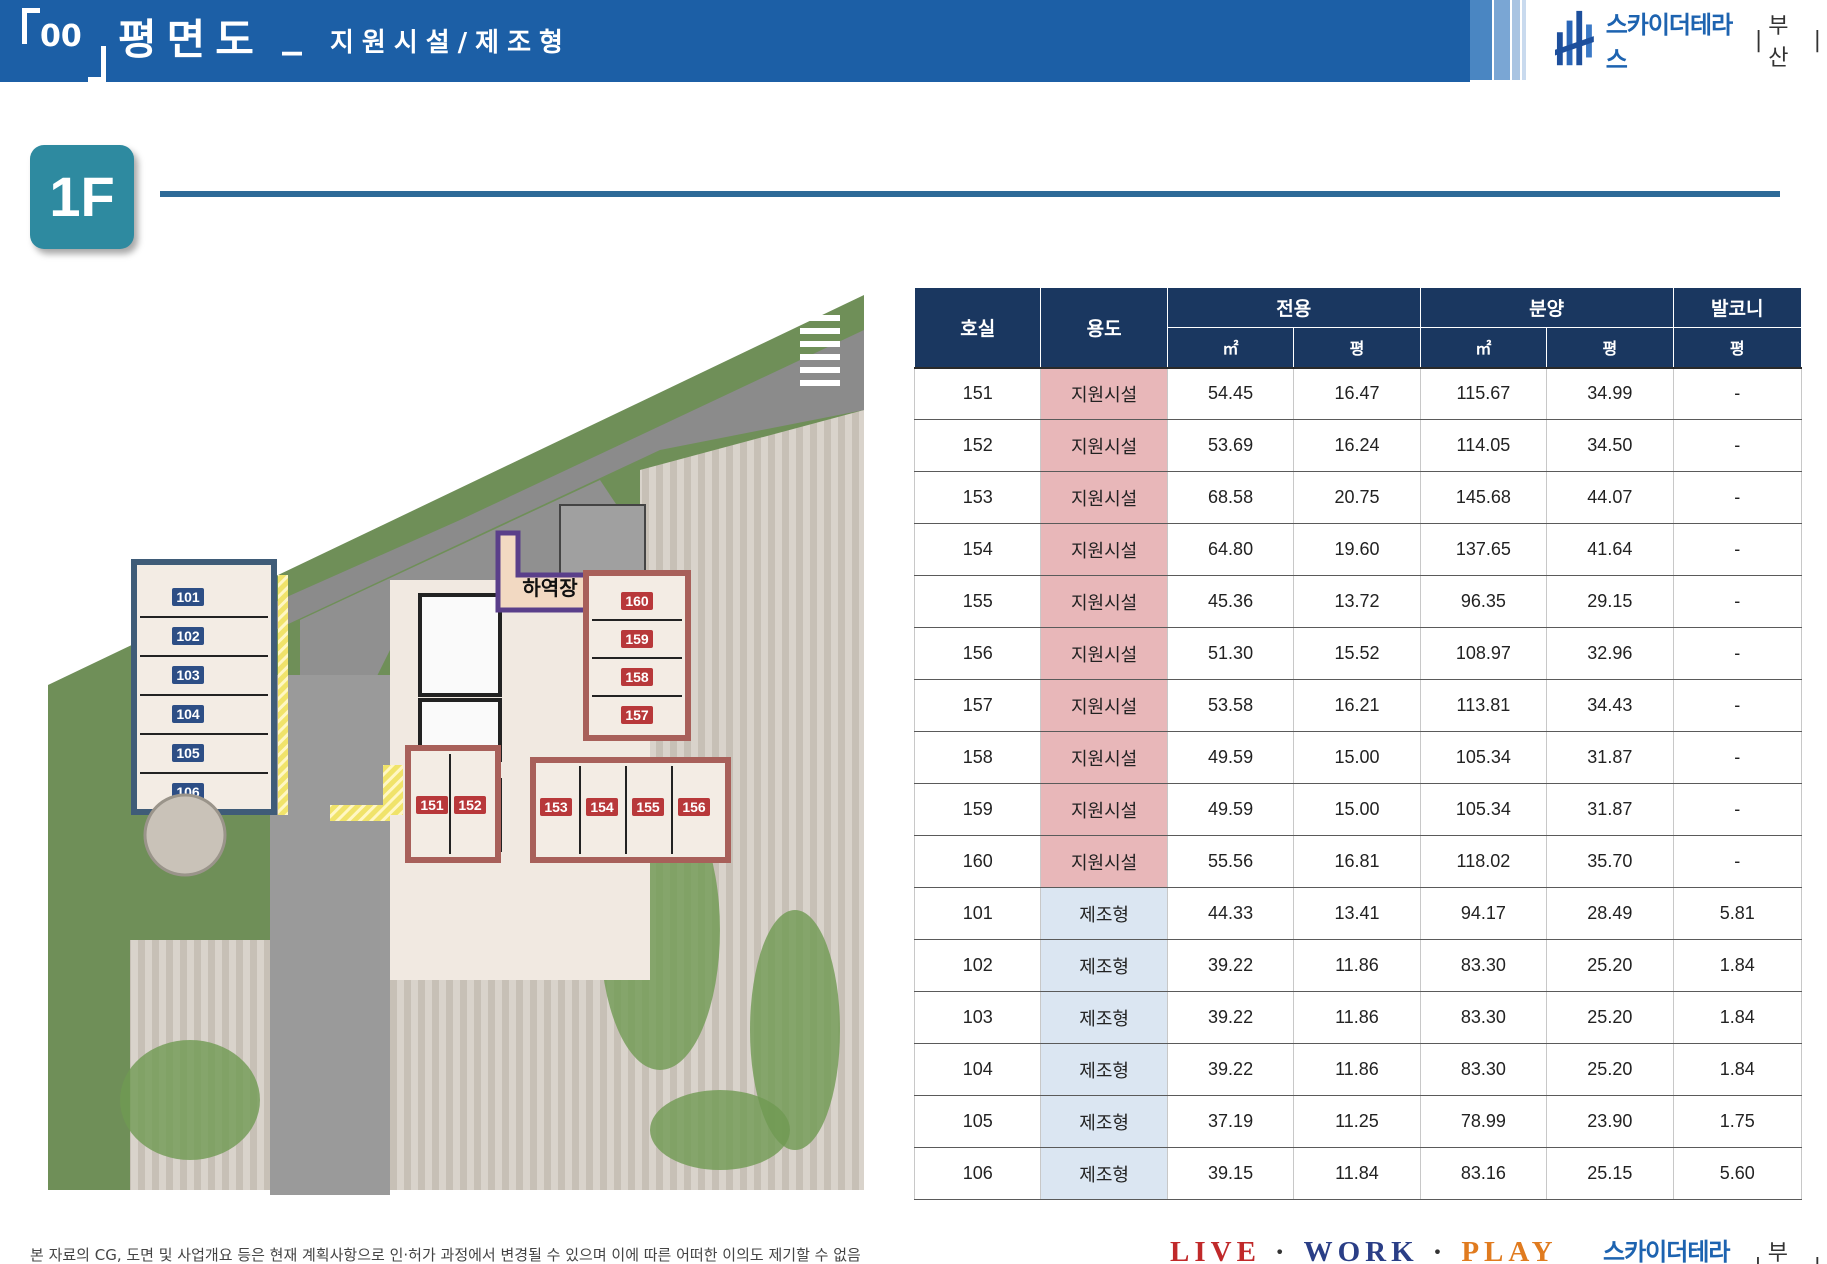 This screenshot has height=1264, width=1827. I want to click on cell-exclusive-sqm: 53.58, so click(1230, 705).